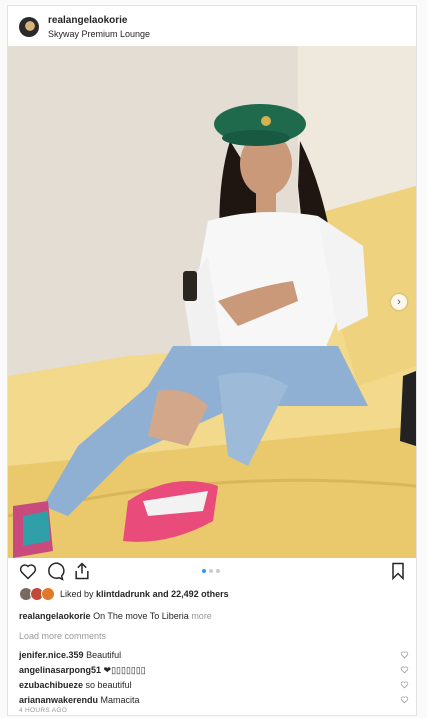 This screenshot has height=718, width=427. Describe the element at coordinates (82, 571) in the screenshot. I see `share-icon` at that location.